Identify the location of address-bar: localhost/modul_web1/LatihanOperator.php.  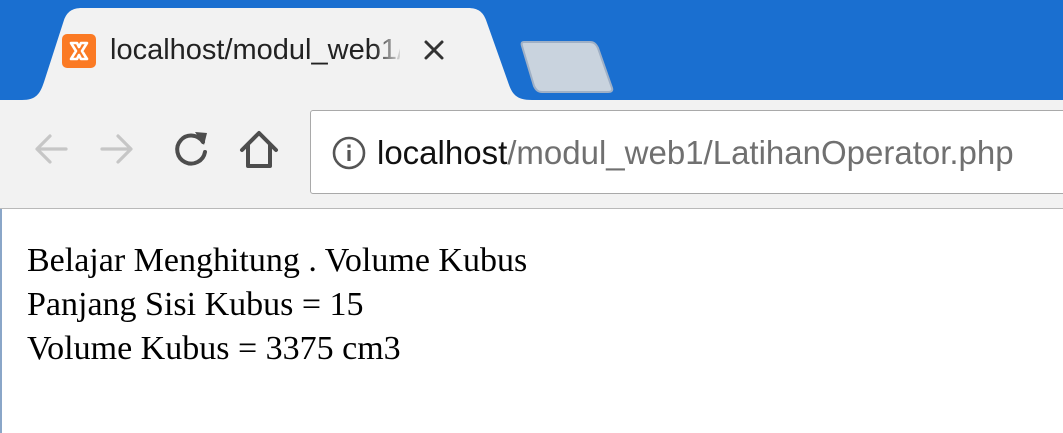
(686, 152).